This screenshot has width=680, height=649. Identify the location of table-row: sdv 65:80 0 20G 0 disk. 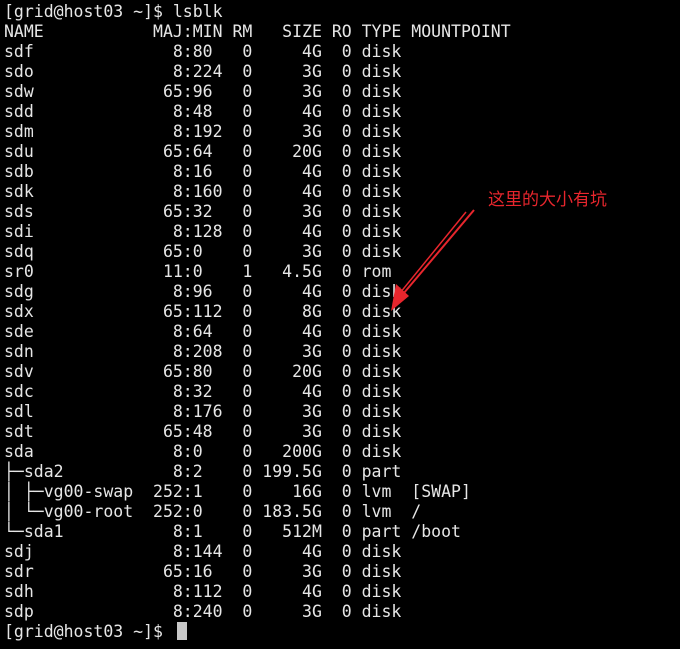
(203, 371).